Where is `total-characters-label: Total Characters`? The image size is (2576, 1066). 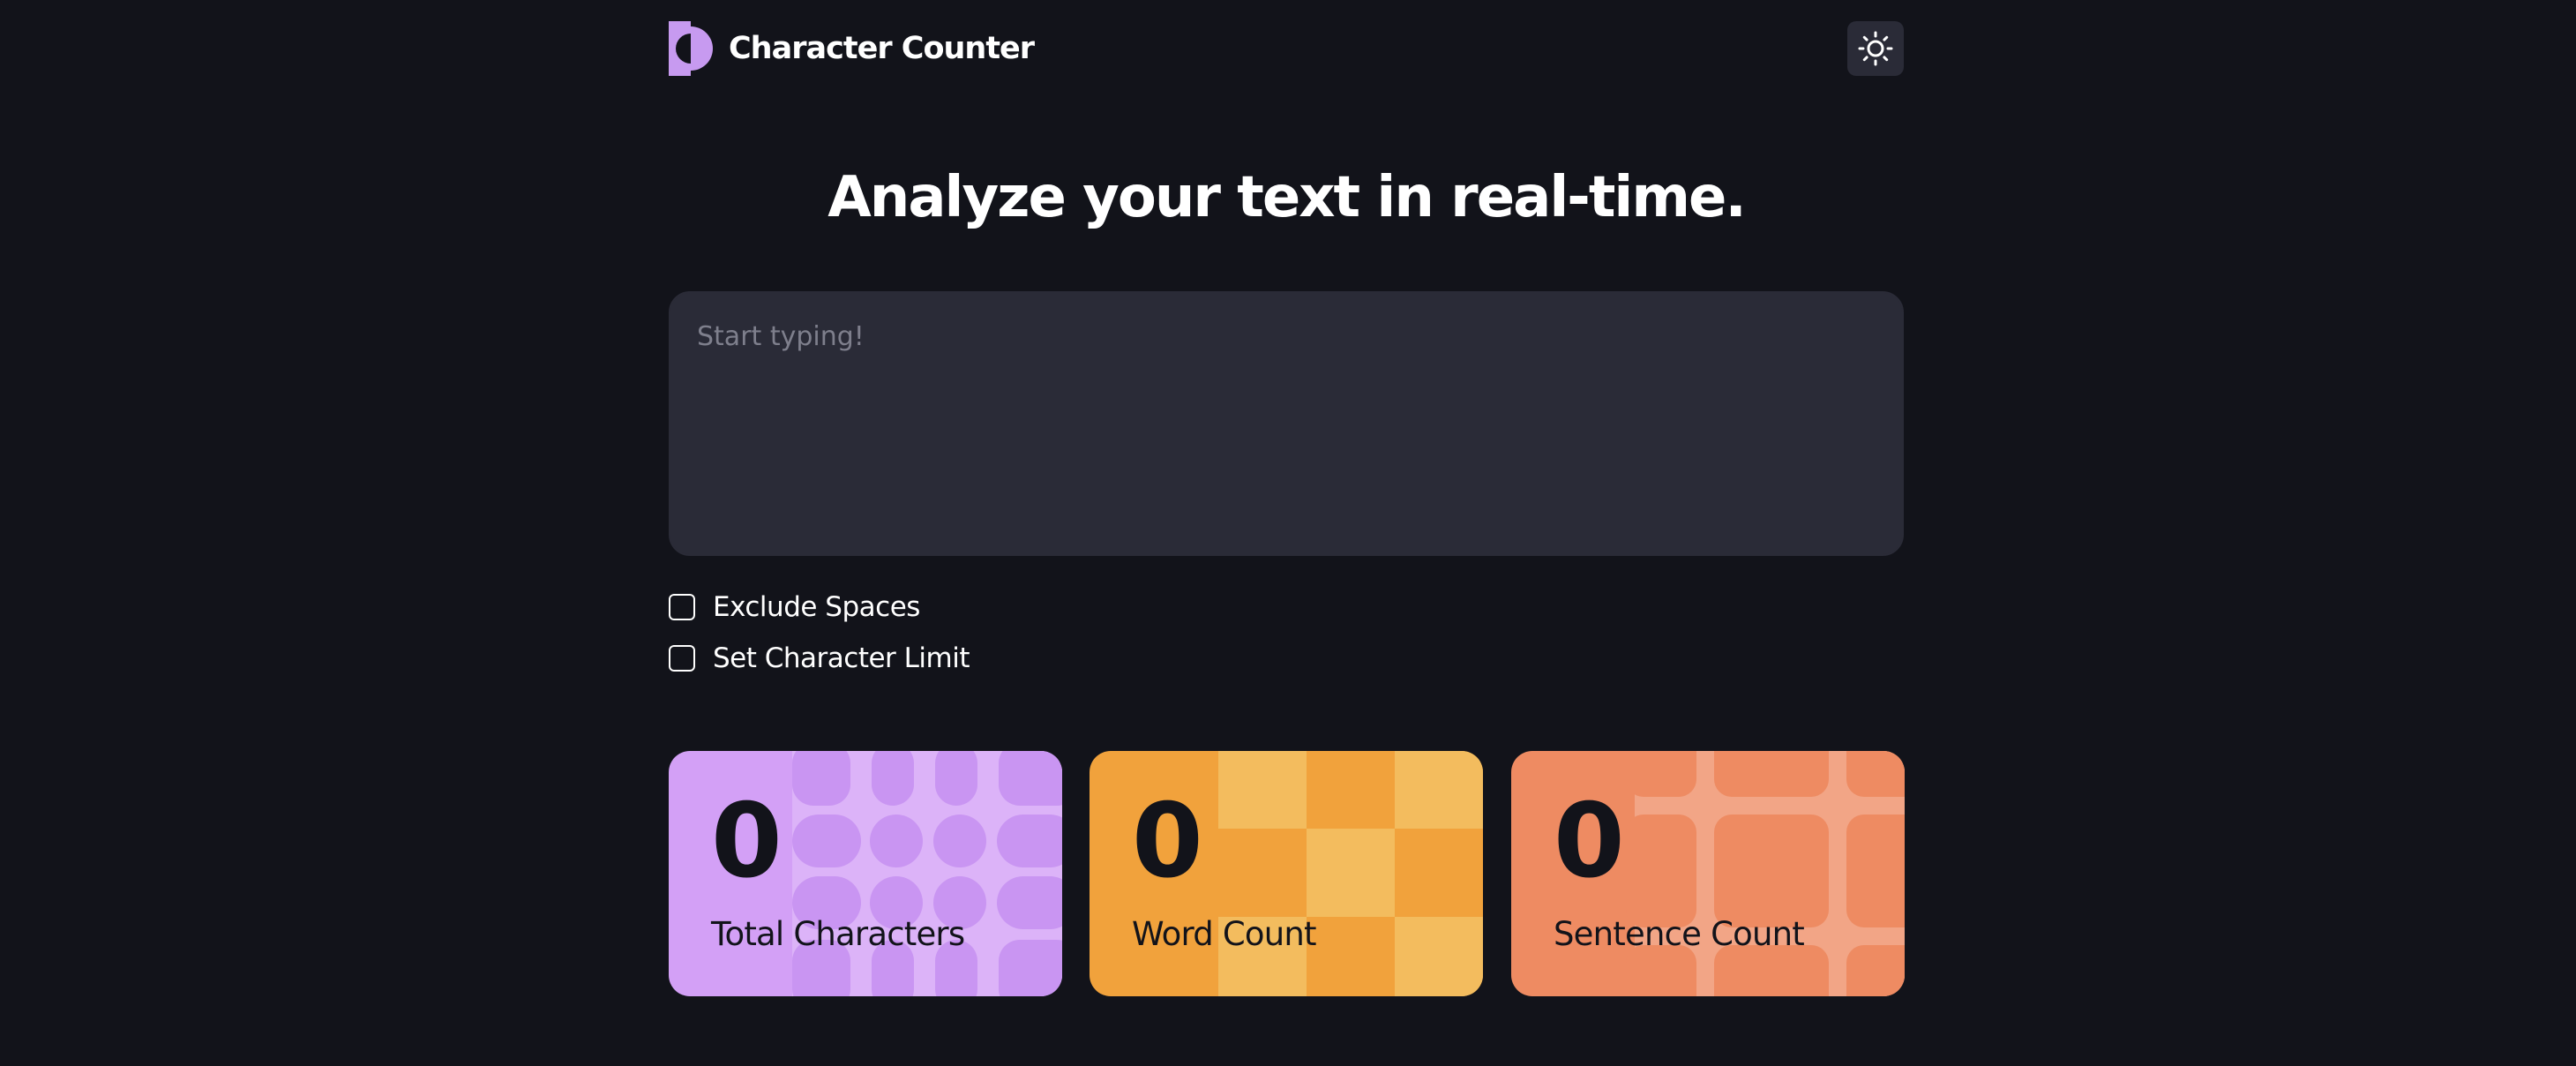 total-characters-label: Total Characters is located at coordinates (838, 934).